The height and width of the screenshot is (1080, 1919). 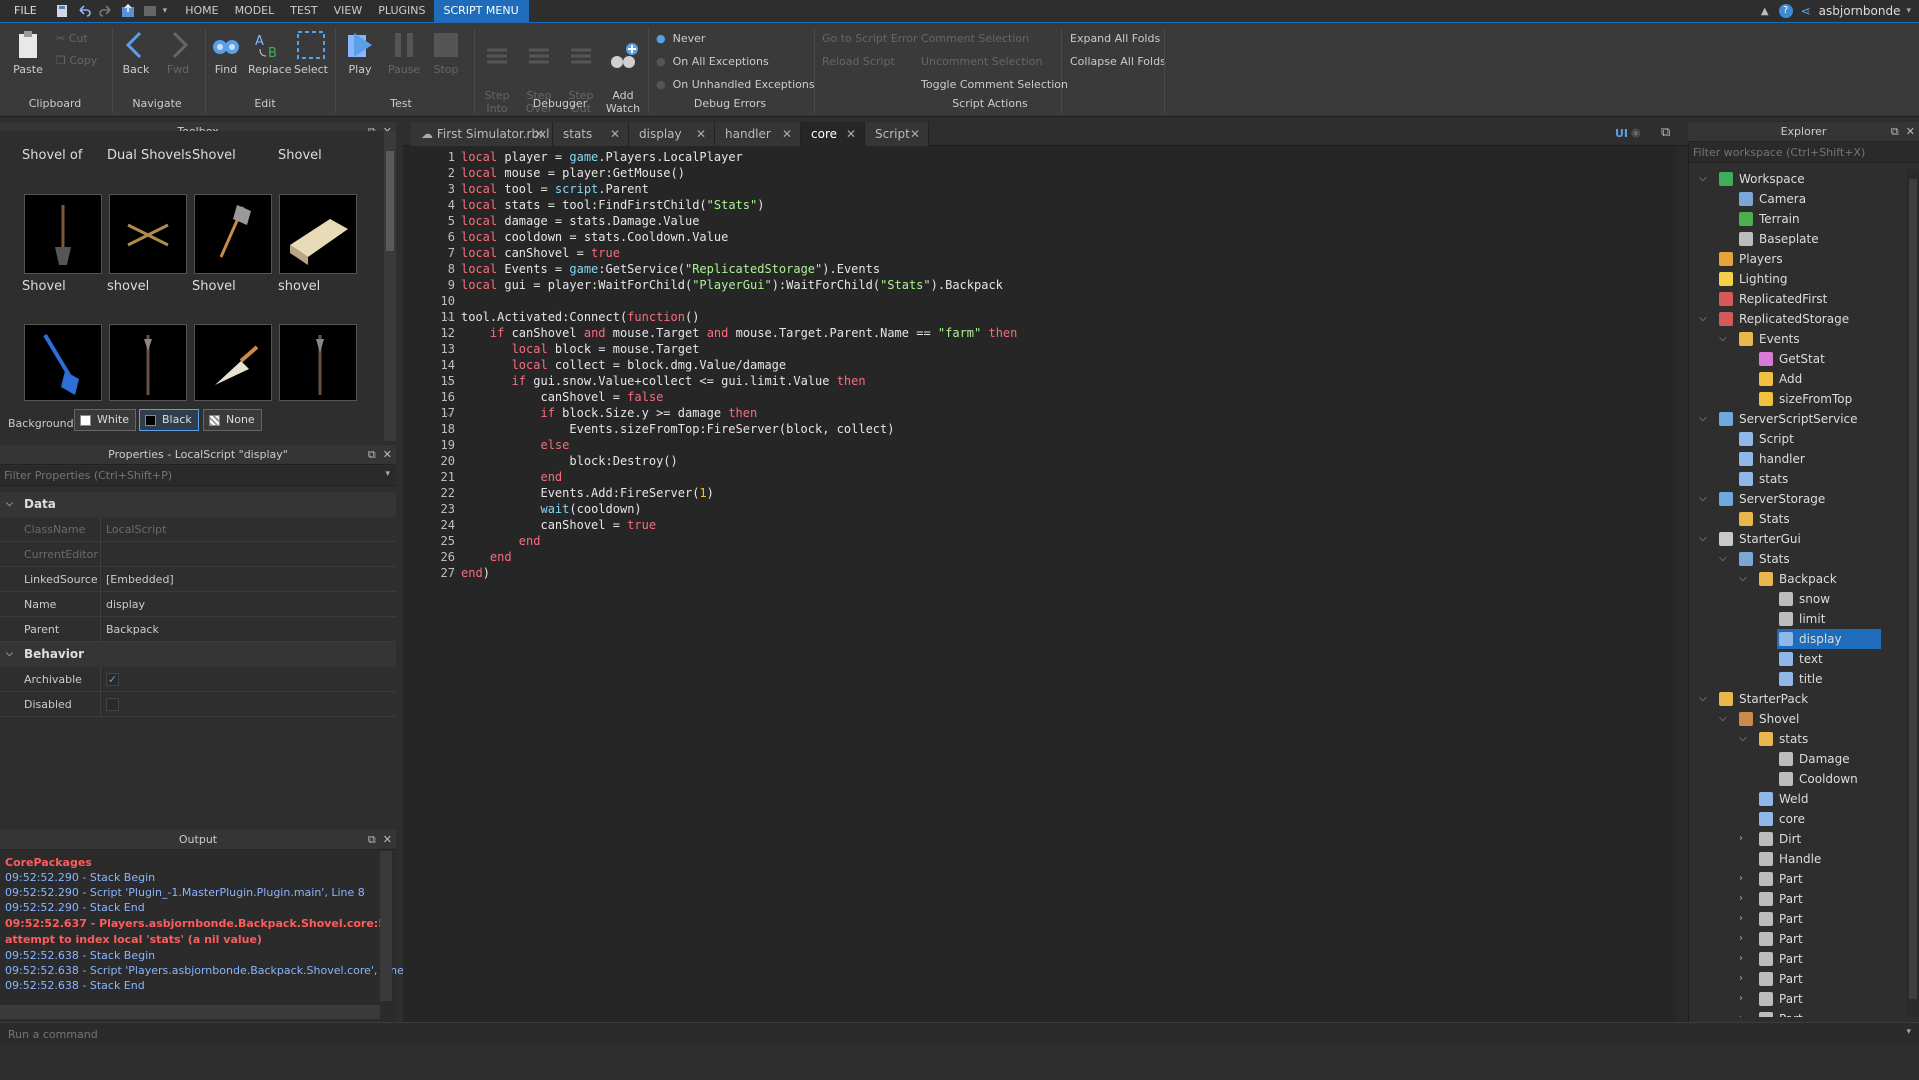 What do you see at coordinates (1763, 479) in the screenshot?
I see `explorer-item: stats` at bounding box center [1763, 479].